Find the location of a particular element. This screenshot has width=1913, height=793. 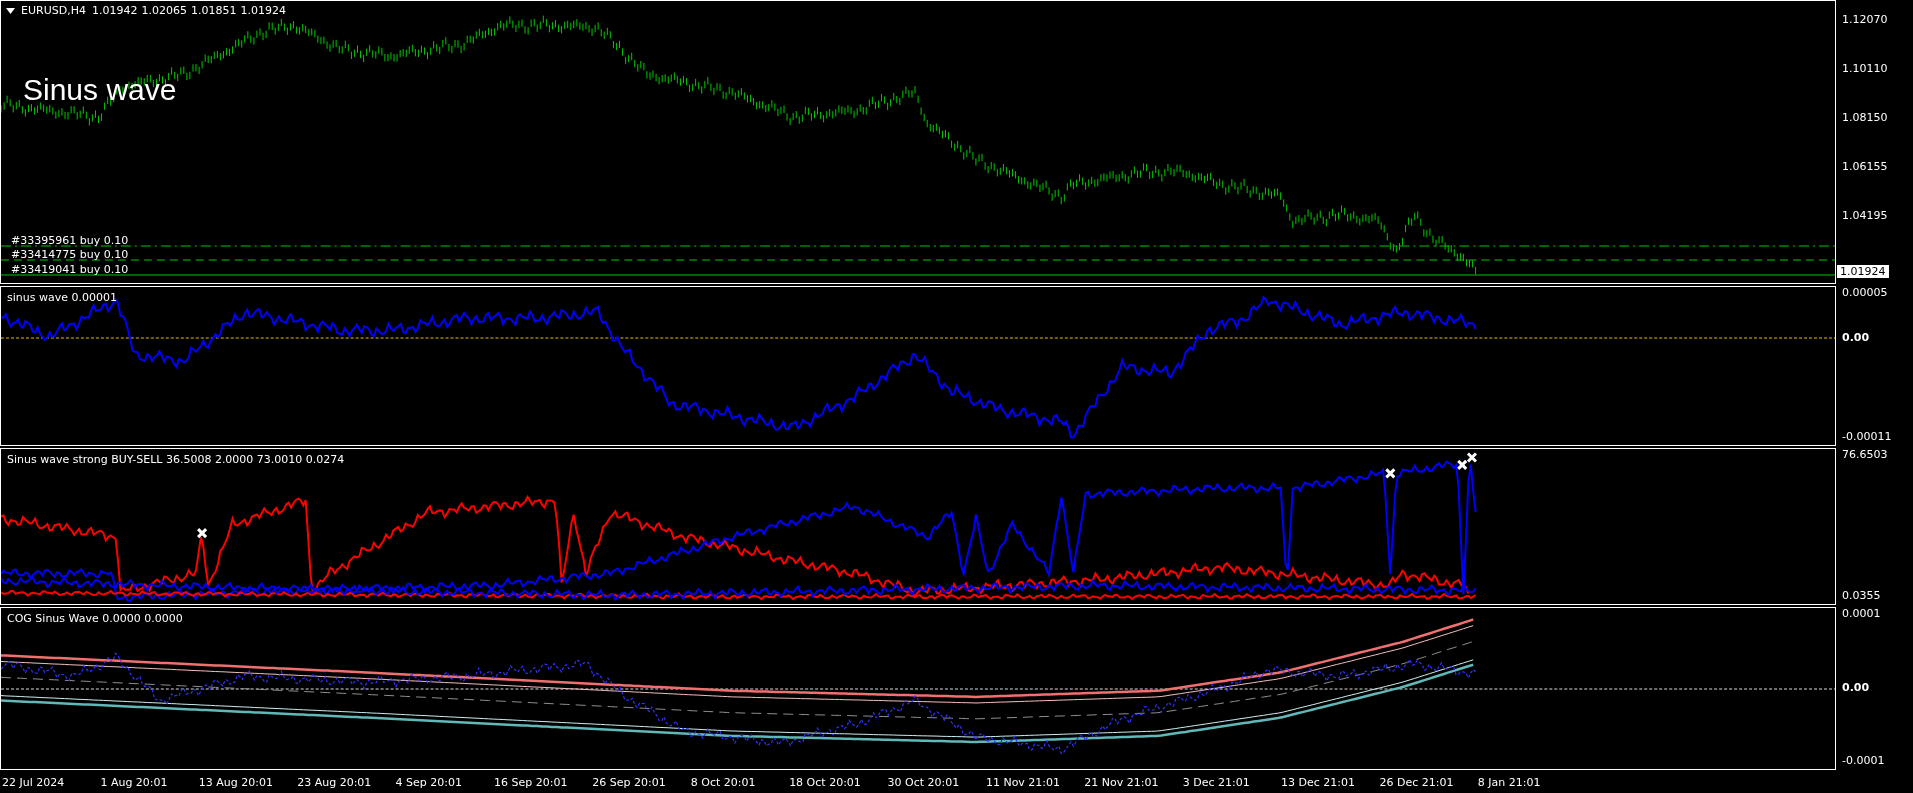

time-axis-label: 8 Jan 21:01 is located at coordinates (1509, 782).